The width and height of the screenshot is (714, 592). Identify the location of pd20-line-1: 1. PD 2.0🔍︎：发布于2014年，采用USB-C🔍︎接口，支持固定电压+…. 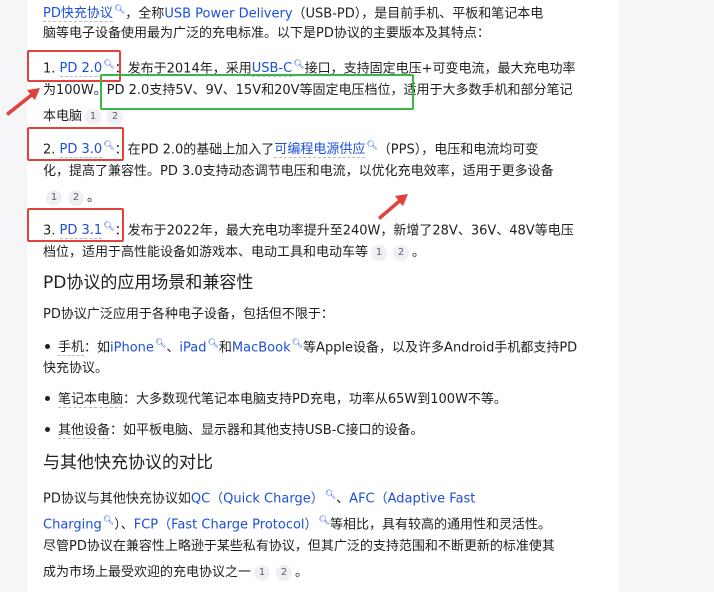
(309, 67).